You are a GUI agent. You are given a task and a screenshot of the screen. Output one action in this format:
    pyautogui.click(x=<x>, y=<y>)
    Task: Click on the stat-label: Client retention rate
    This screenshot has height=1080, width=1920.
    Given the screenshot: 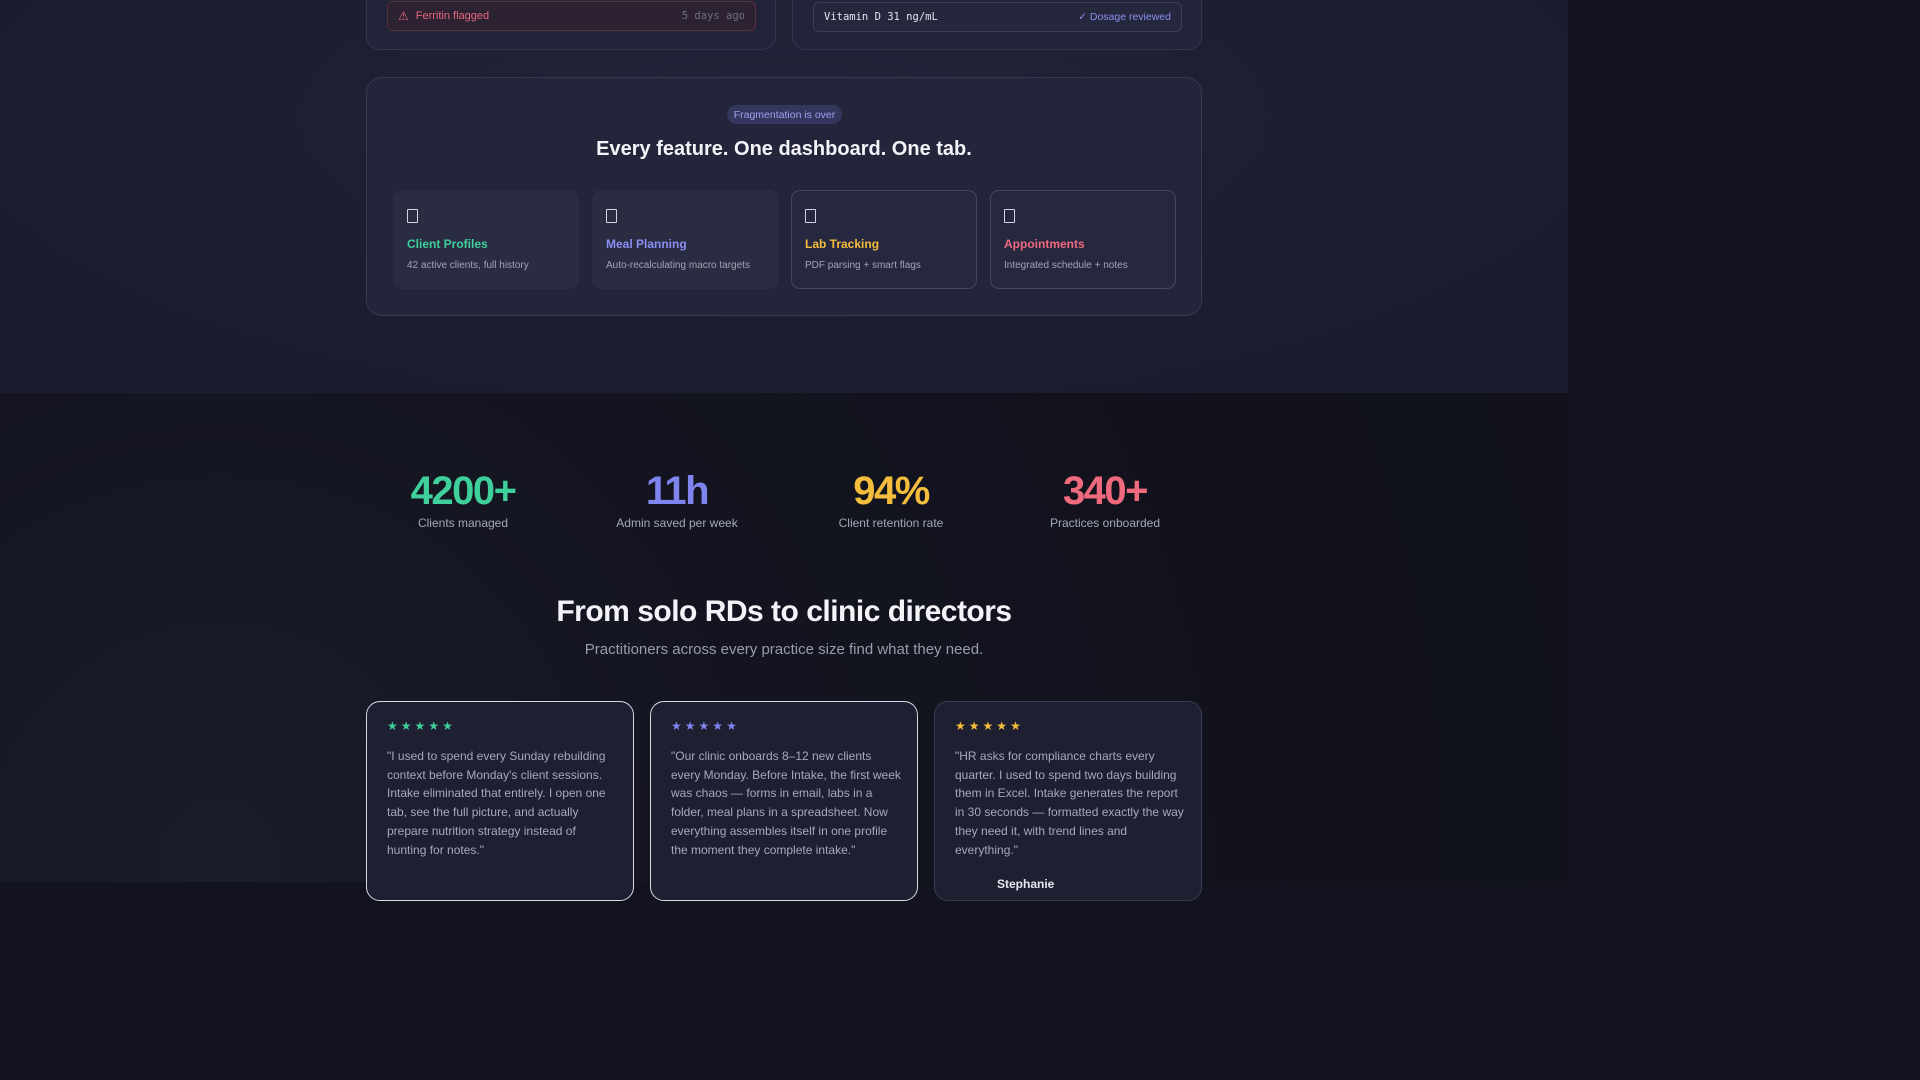 What is the action you would take?
    pyautogui.click(x=891, y=523)
    